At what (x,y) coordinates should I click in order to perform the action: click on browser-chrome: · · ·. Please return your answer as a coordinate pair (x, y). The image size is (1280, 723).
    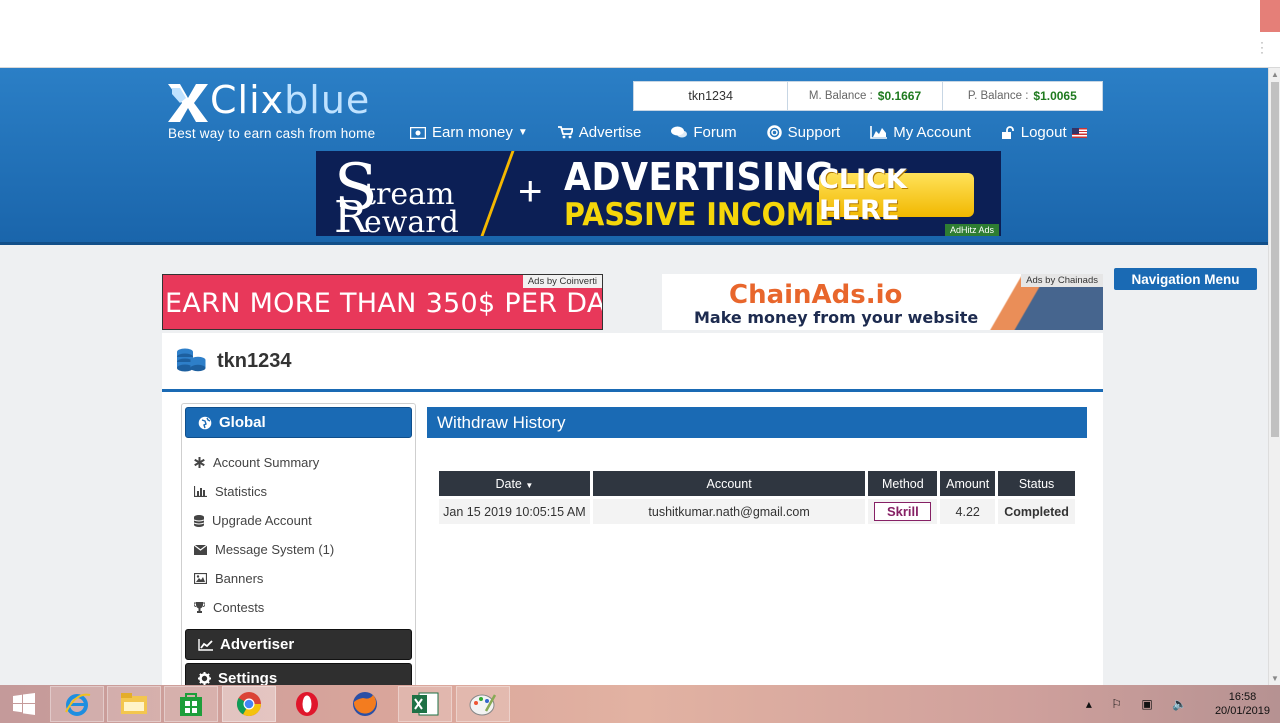
    Looking at the image, I should click on (640, 34).